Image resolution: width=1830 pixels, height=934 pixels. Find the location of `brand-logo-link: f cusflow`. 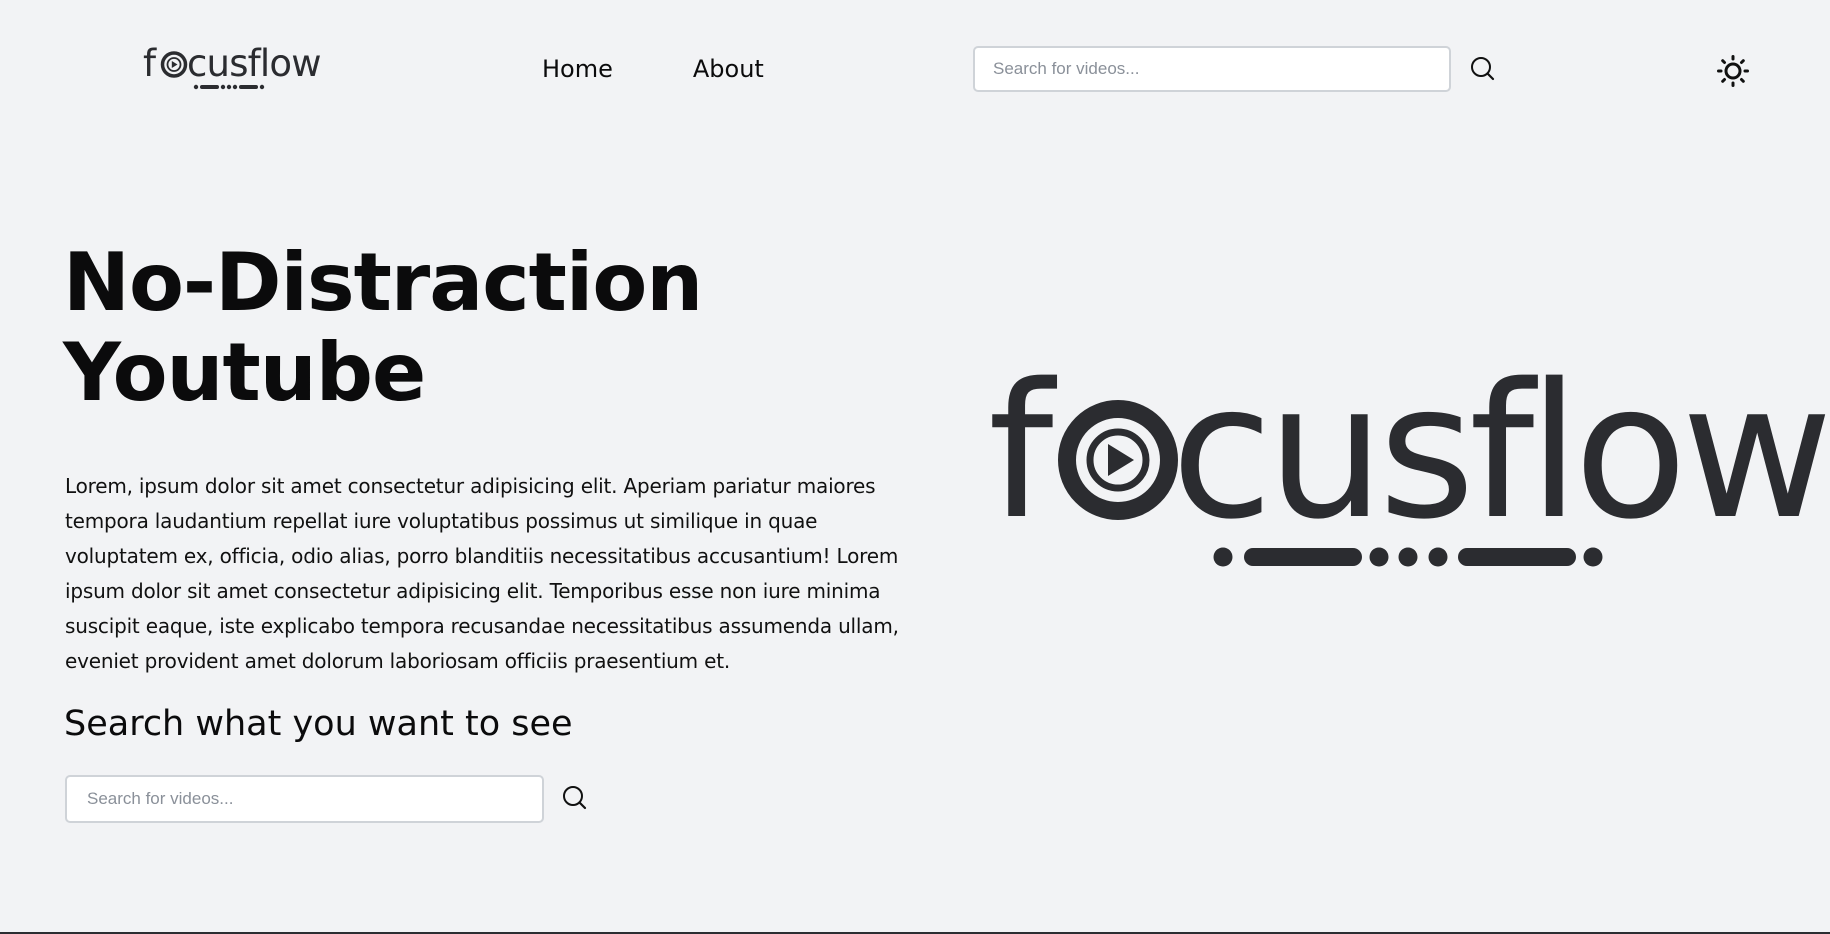

brand-logo-link: f cusflow is located at coordinates (235, 68).